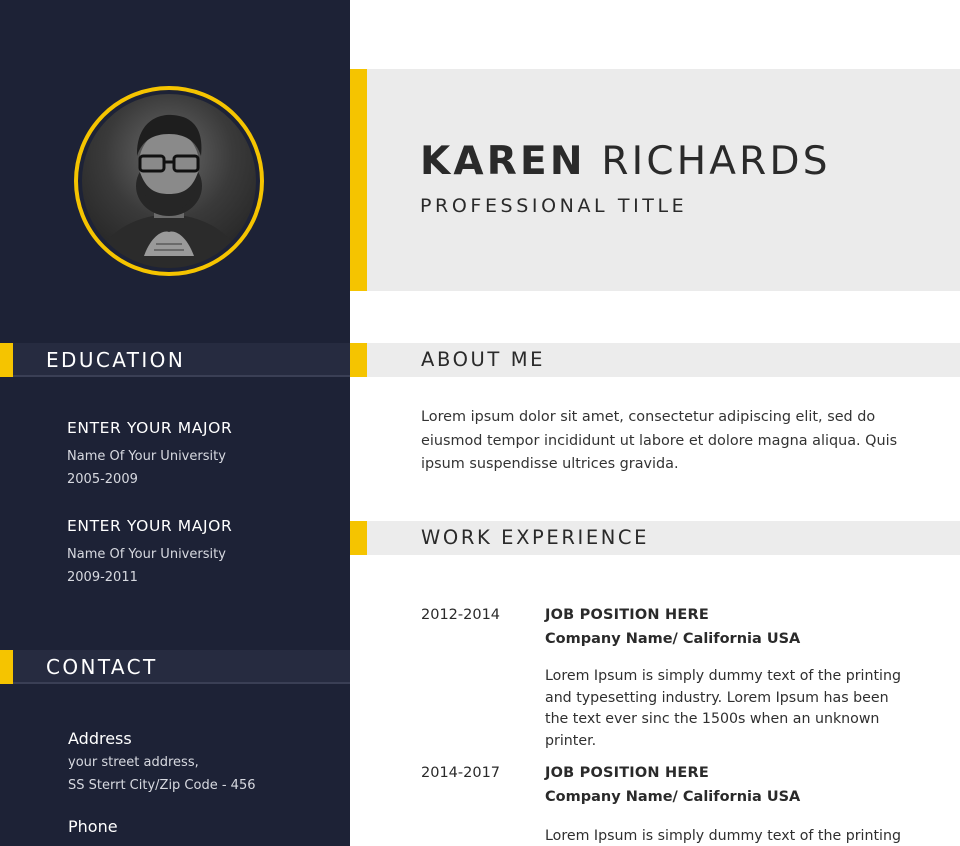 This screenshot has width=960, height=846. Describe the element at coordinates (133, 762) in the screenshot. I see `address-line1: your street address,` at that location.